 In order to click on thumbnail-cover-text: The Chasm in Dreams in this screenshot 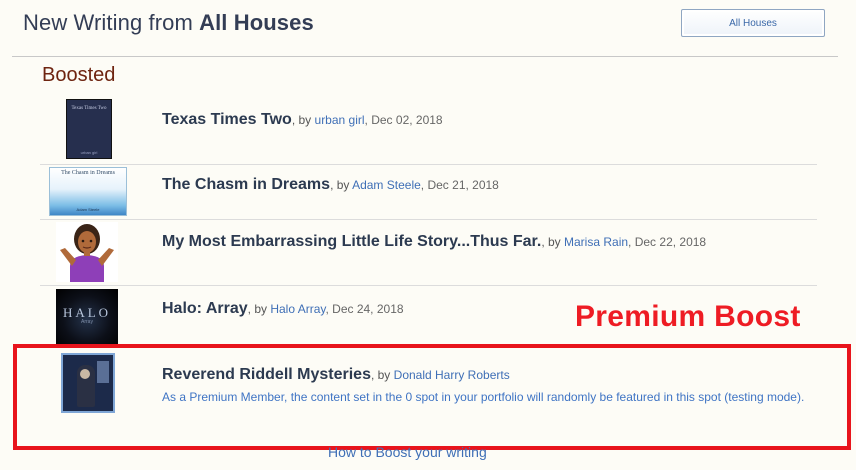, I will do `click(88, 173)`.